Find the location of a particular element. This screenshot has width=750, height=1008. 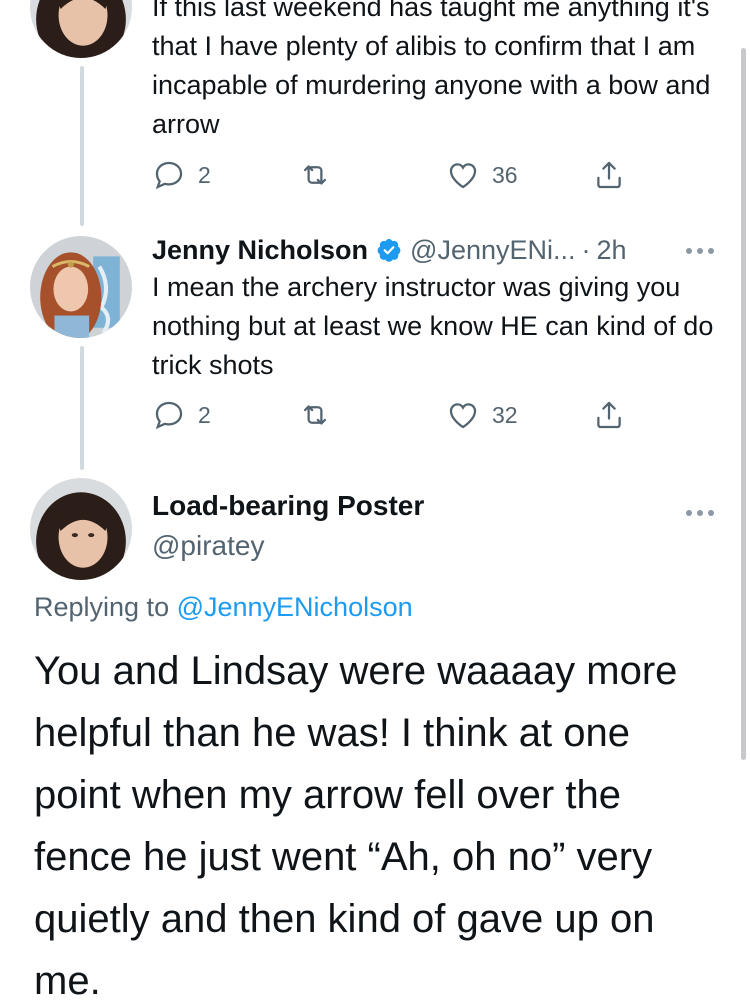

scrollbar is located at coordinates (743, 404).